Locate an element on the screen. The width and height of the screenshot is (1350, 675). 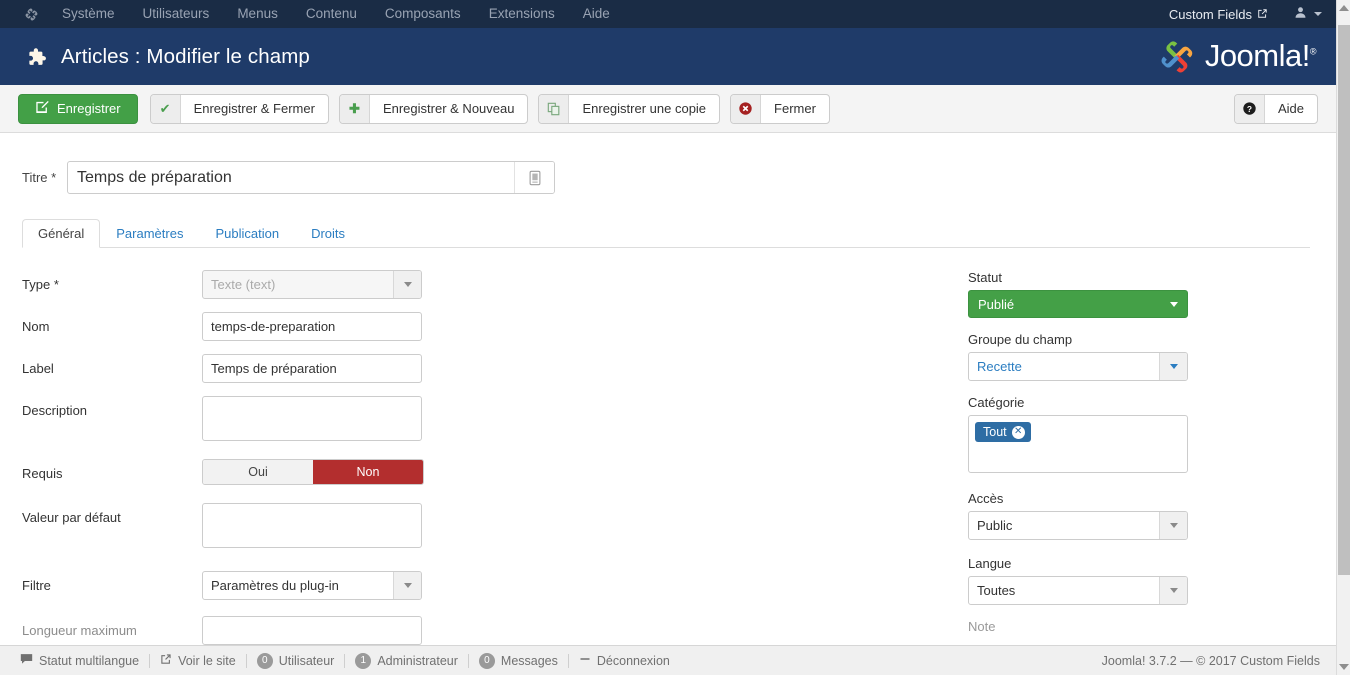
langue-select: Toutes is located at coordinates (1078, 590).